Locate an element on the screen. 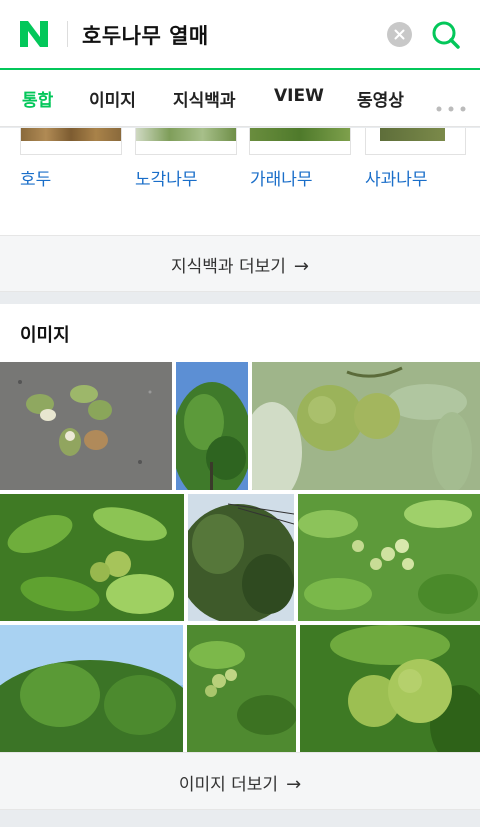 This screenshot has width=480, height=827. search-query-input: 호두나무 열매 is located at coordinates (145, 35).